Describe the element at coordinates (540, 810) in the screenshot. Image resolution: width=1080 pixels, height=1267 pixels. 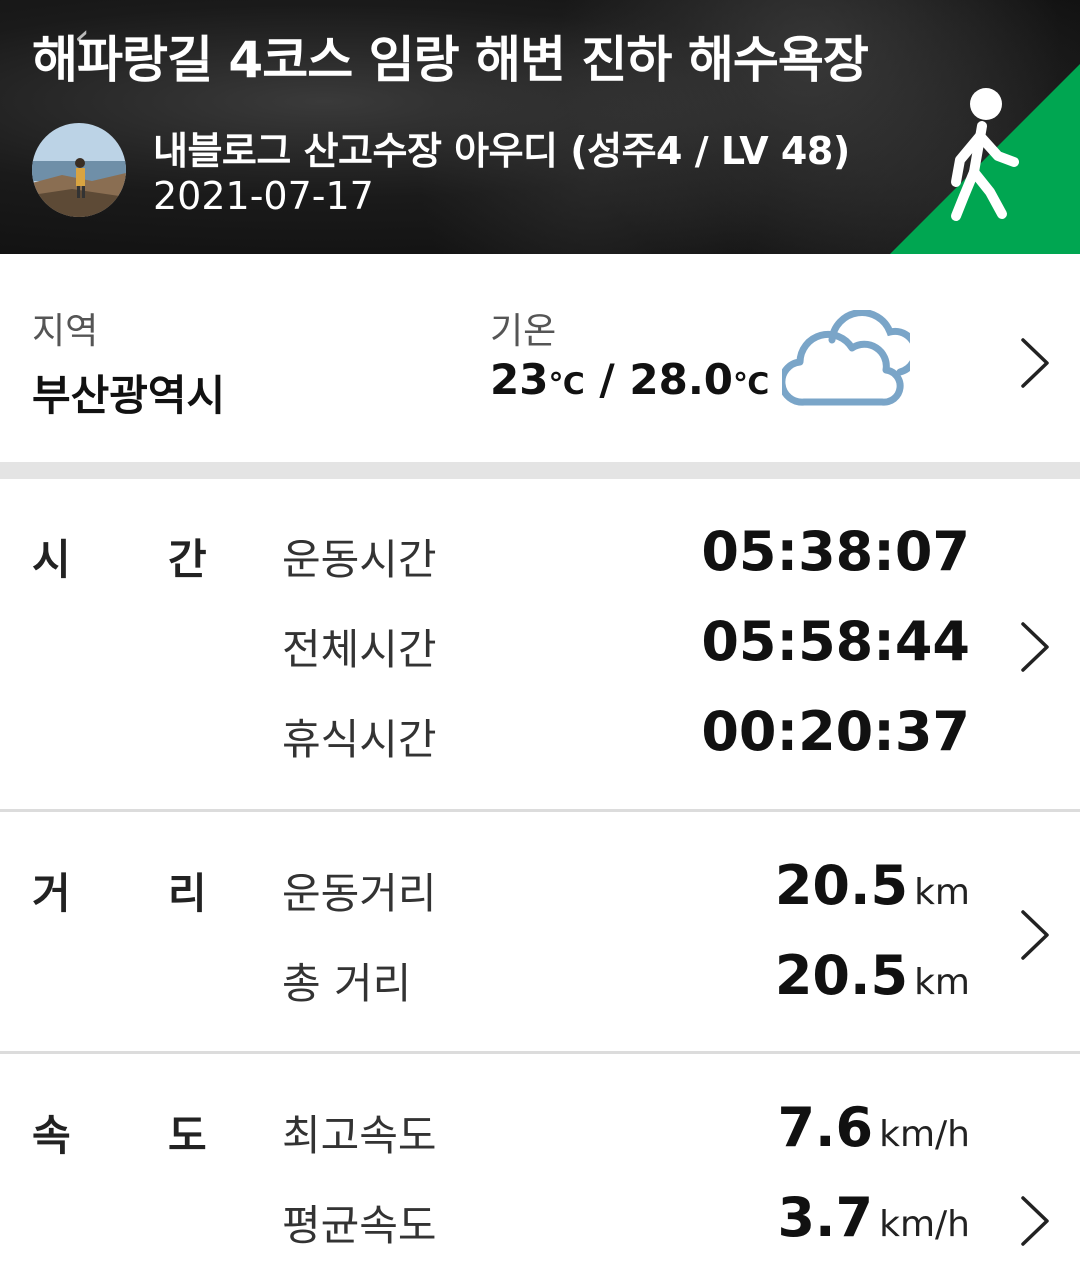
I see `divider-time` at that location.